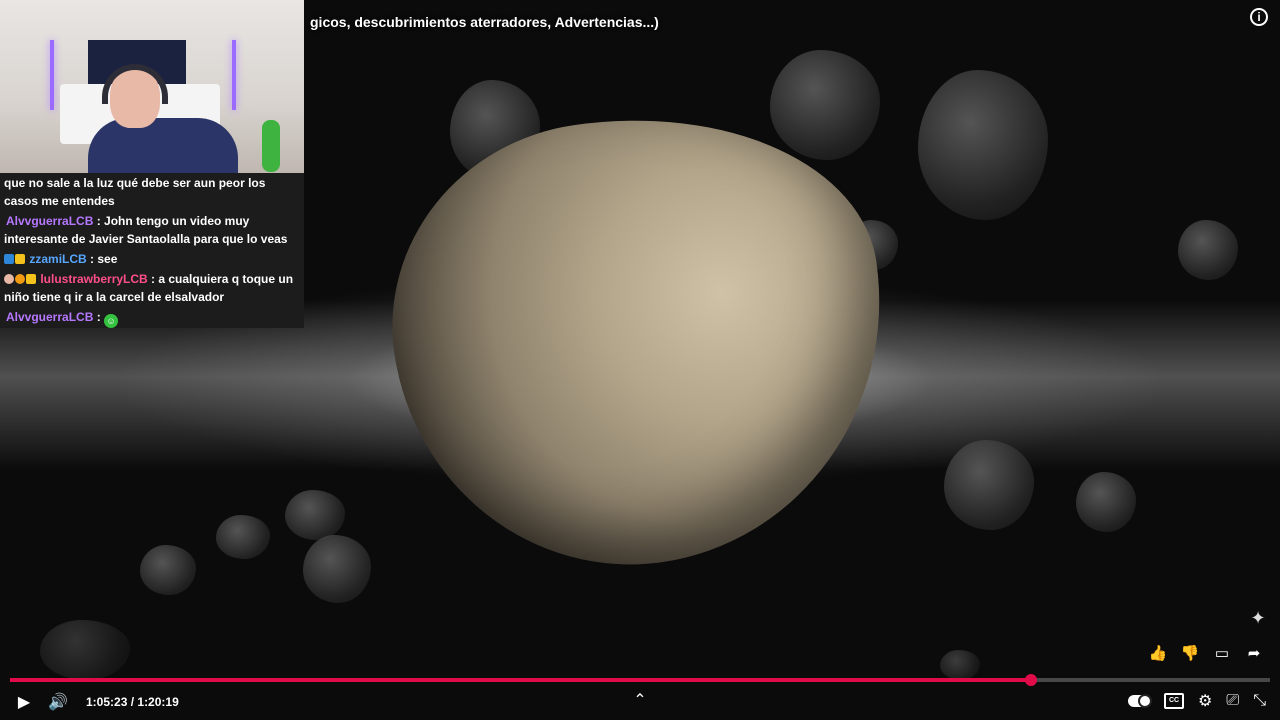 Image resolution: width=1280 pixels, height=720 pixels. I want to click on chat-text: : see, so click(102, 259).